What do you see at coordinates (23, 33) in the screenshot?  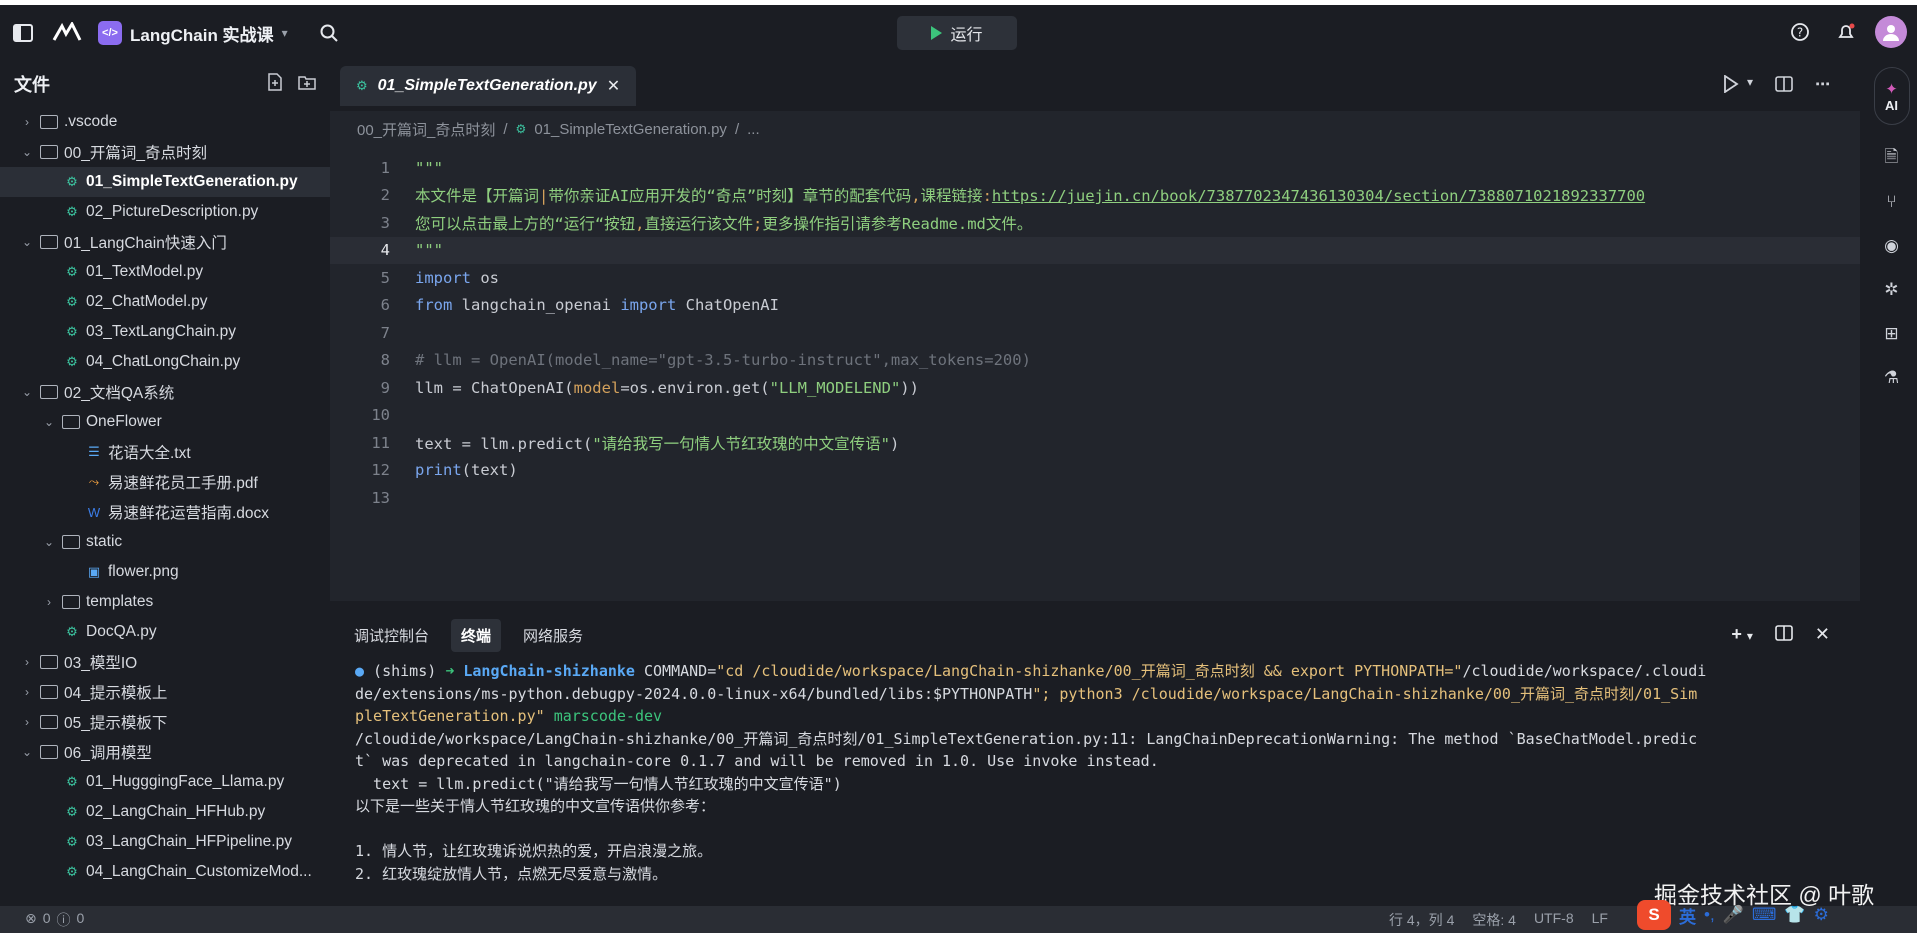 I see `sidebar-toggle-icon` at bounding box center [23, 33].